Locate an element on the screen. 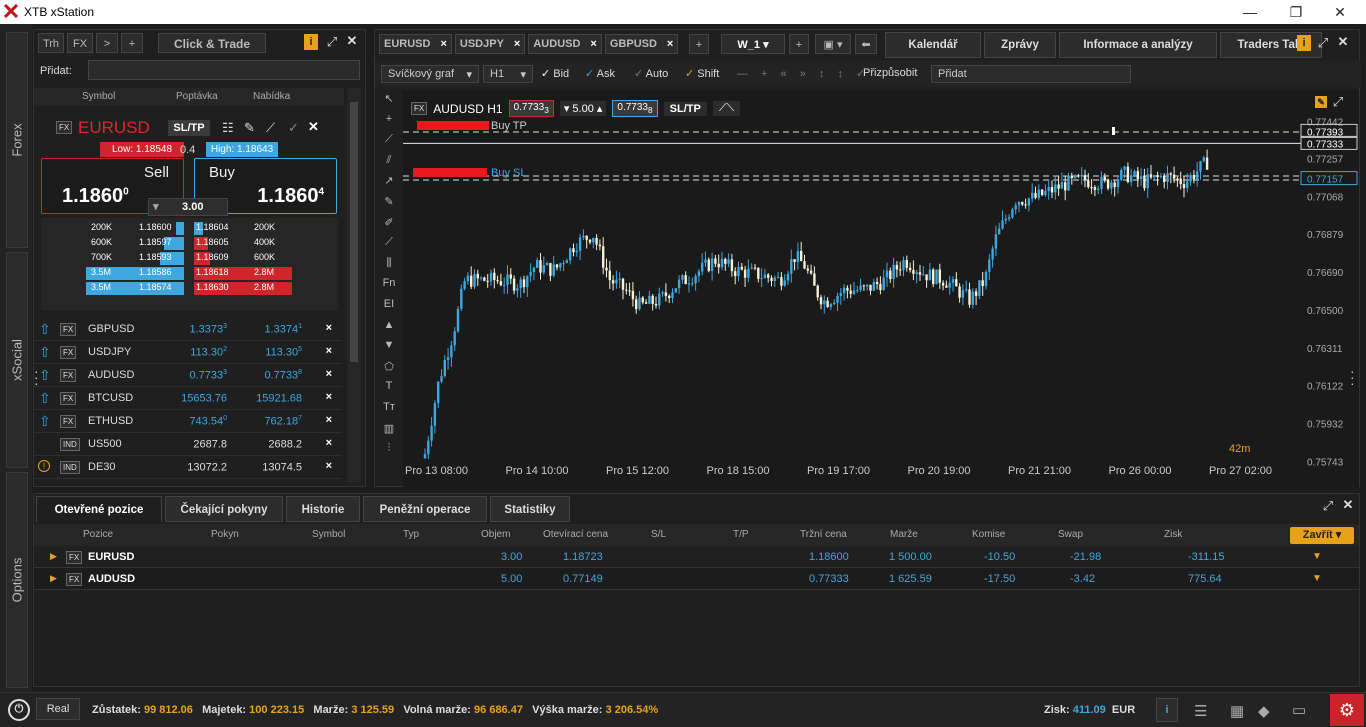 This screenshot has height=727, width=1366. arrow-down-icon: ▼ is located at coordinates (389, 345).